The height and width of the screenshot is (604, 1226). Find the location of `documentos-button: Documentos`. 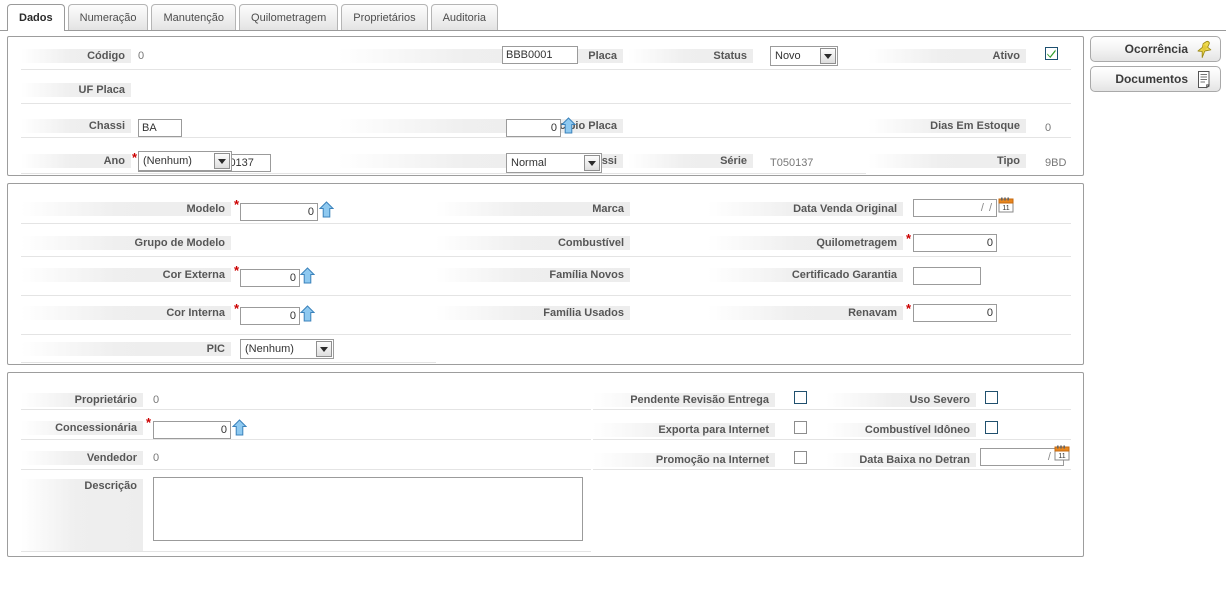

documentos-button: Documentos is located at coordinates (1155, 79).